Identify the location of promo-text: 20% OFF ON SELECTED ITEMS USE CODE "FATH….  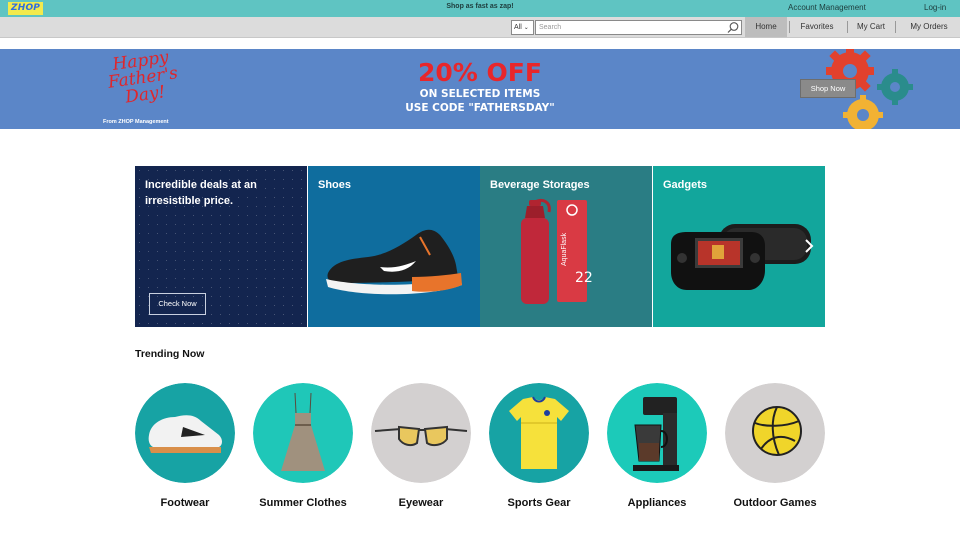
(480, 87).